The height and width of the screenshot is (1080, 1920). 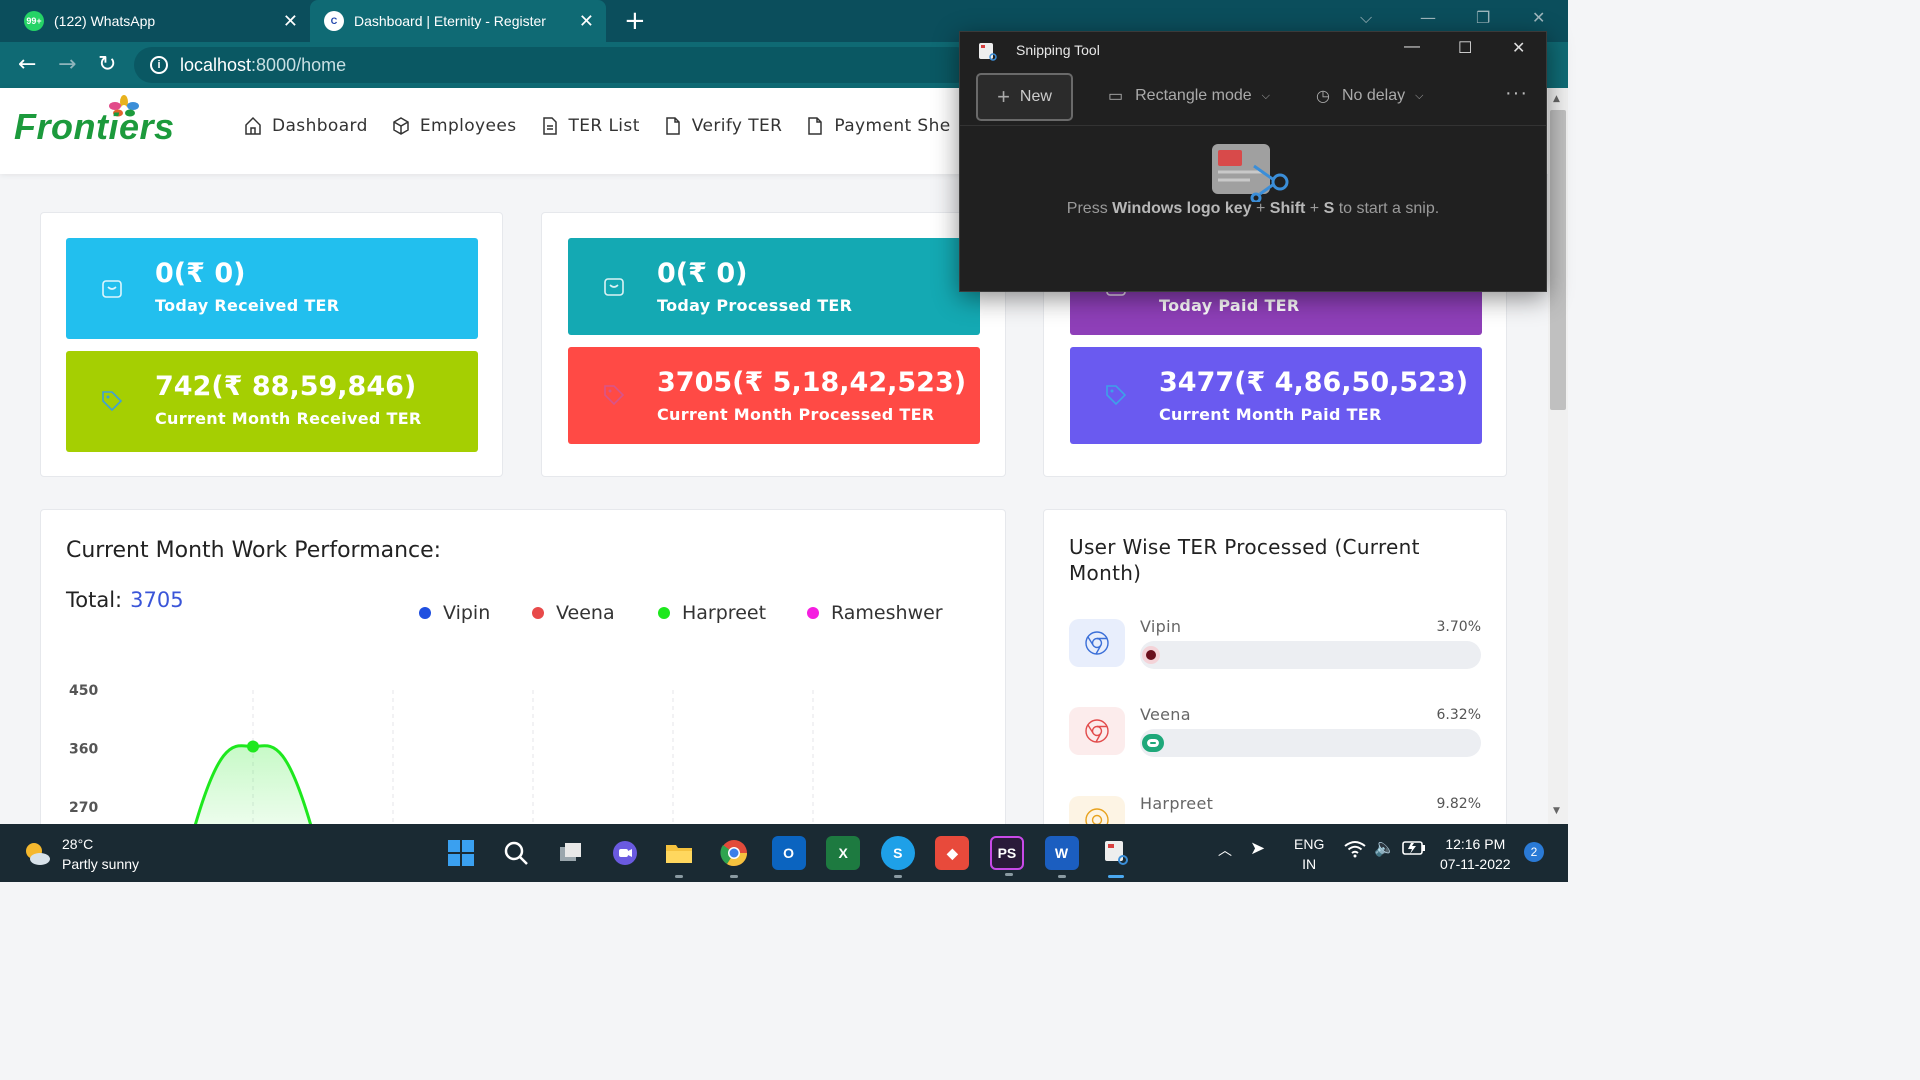 I want to click on nav-verify-ter: Verify TER, so click(x=723, y=126).